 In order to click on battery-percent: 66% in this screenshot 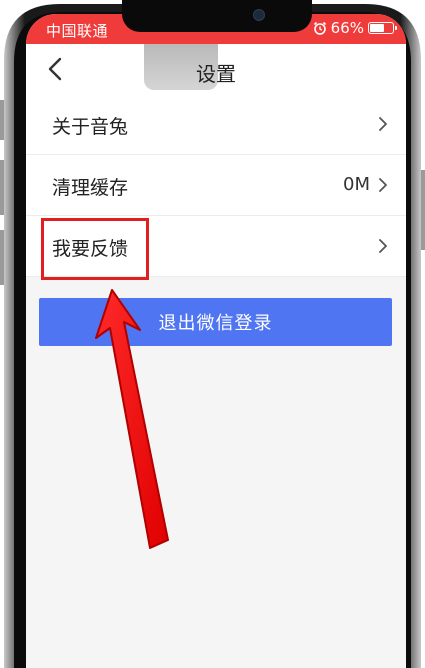, I will do `click(347, 28)`.